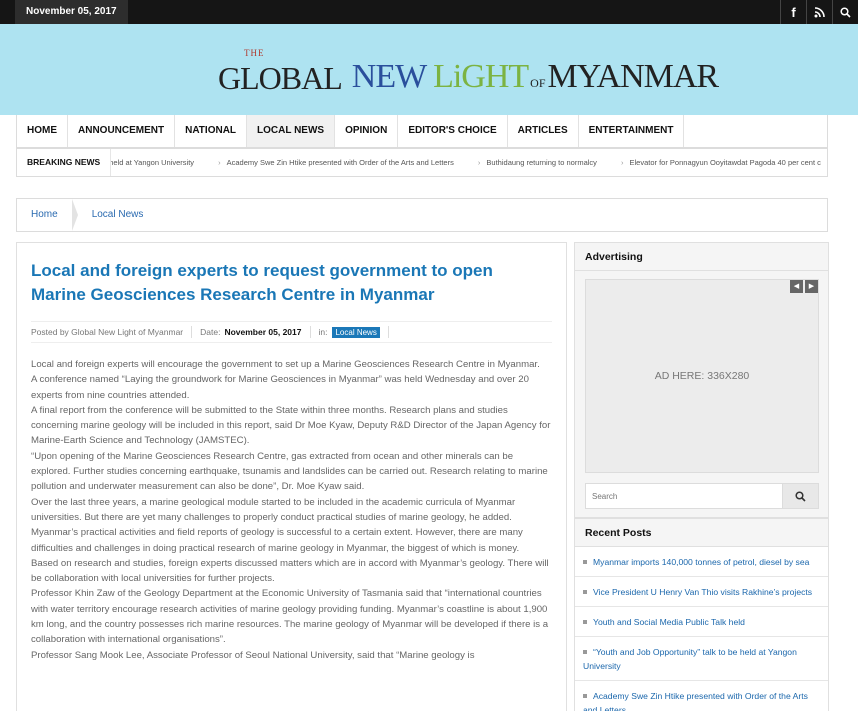  Describe the element at coordinates (211, 131) in the screenshot. I see `nav-national: NATIONAL` at that location.